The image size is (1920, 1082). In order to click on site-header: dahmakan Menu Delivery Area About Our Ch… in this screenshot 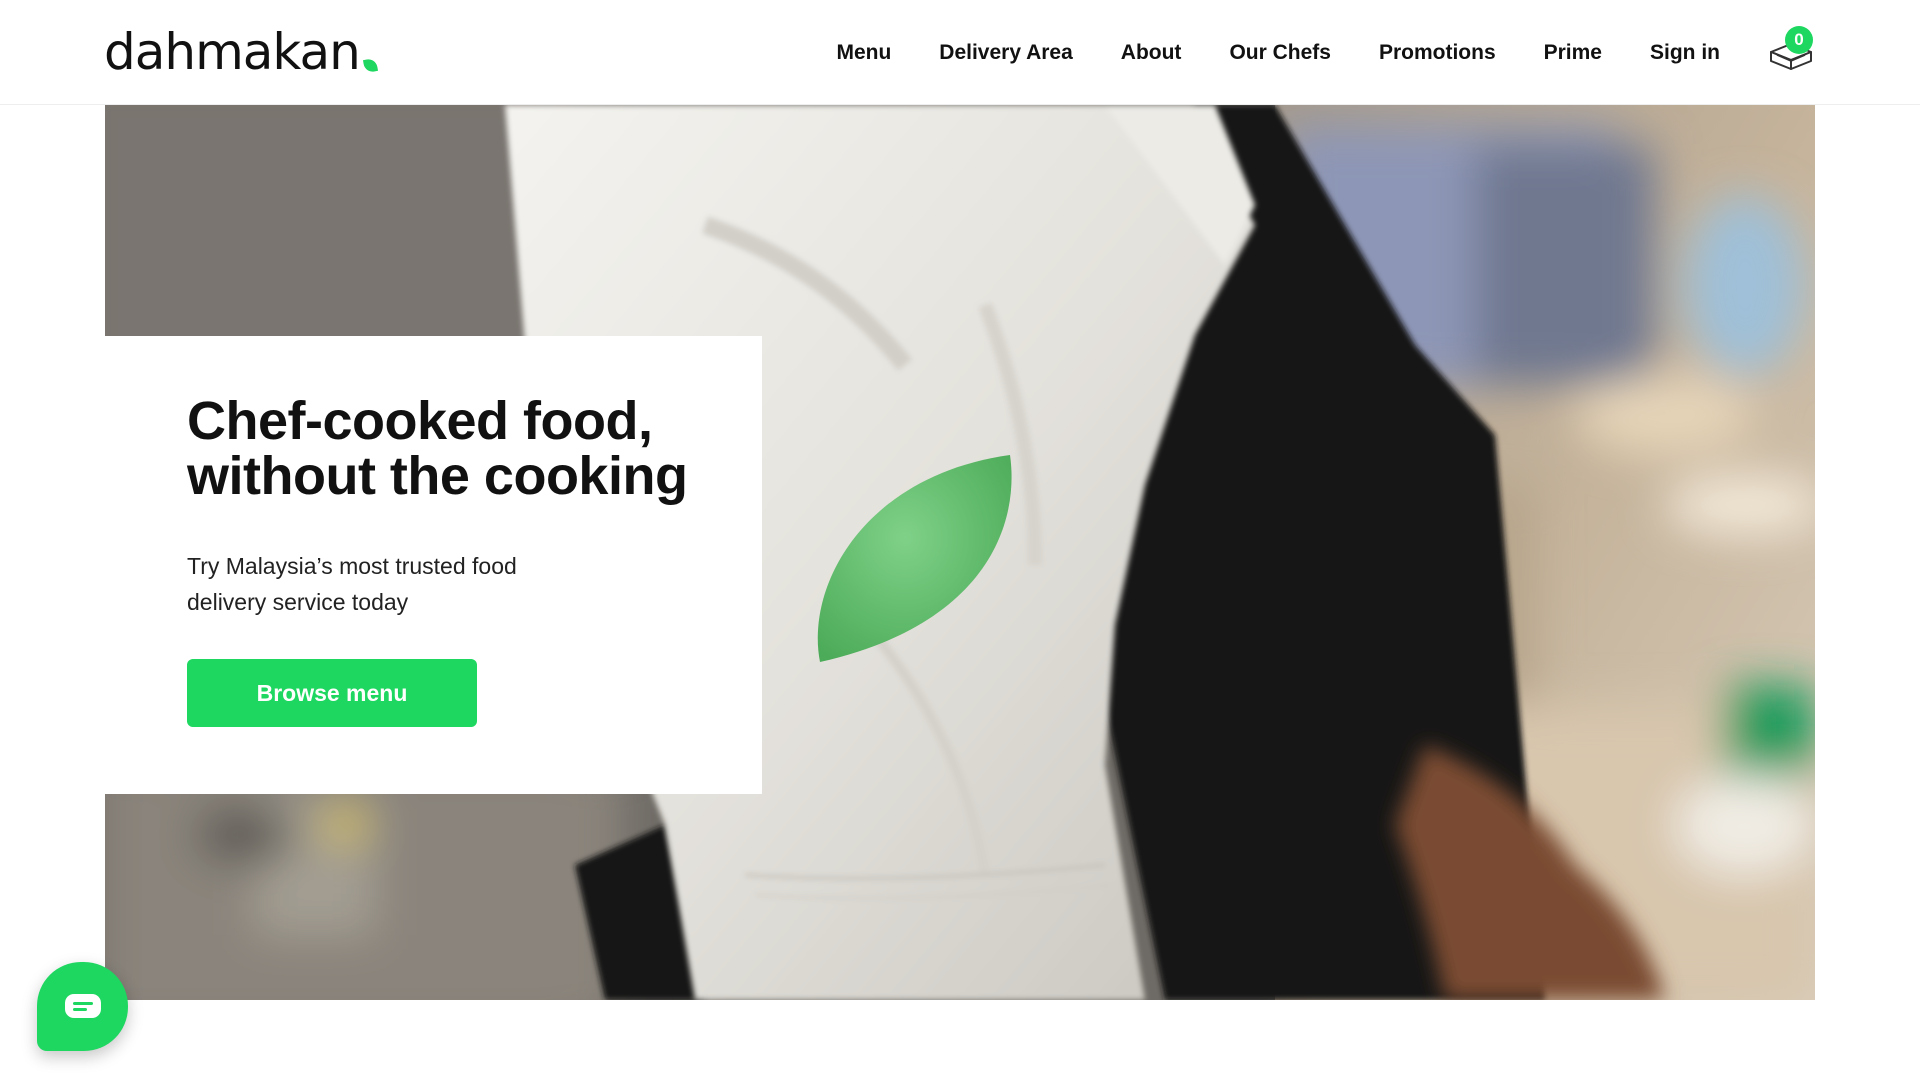, I will do `click(960, 52)`.